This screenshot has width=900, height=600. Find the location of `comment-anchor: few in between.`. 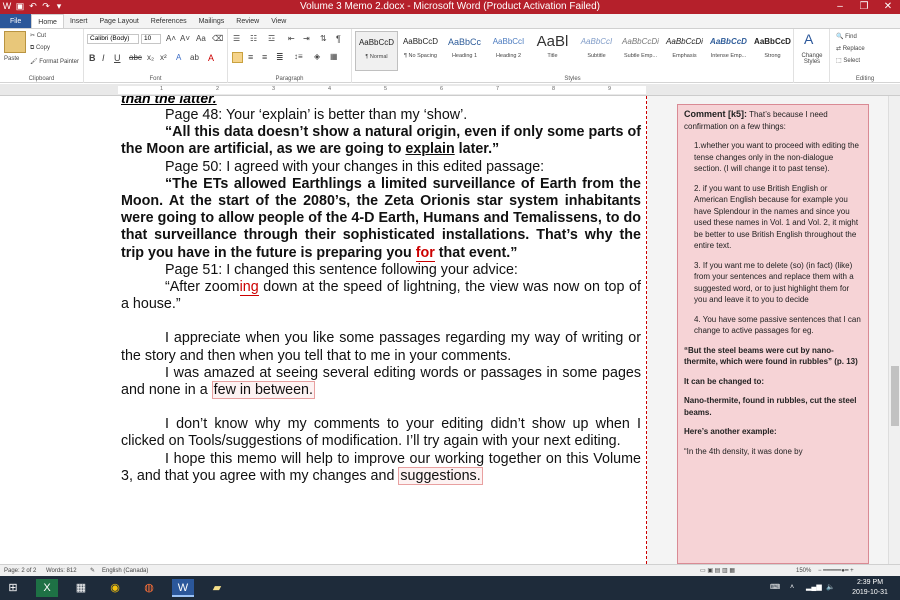

comment-anchor: few in between. is located at coordinates (263, 390).